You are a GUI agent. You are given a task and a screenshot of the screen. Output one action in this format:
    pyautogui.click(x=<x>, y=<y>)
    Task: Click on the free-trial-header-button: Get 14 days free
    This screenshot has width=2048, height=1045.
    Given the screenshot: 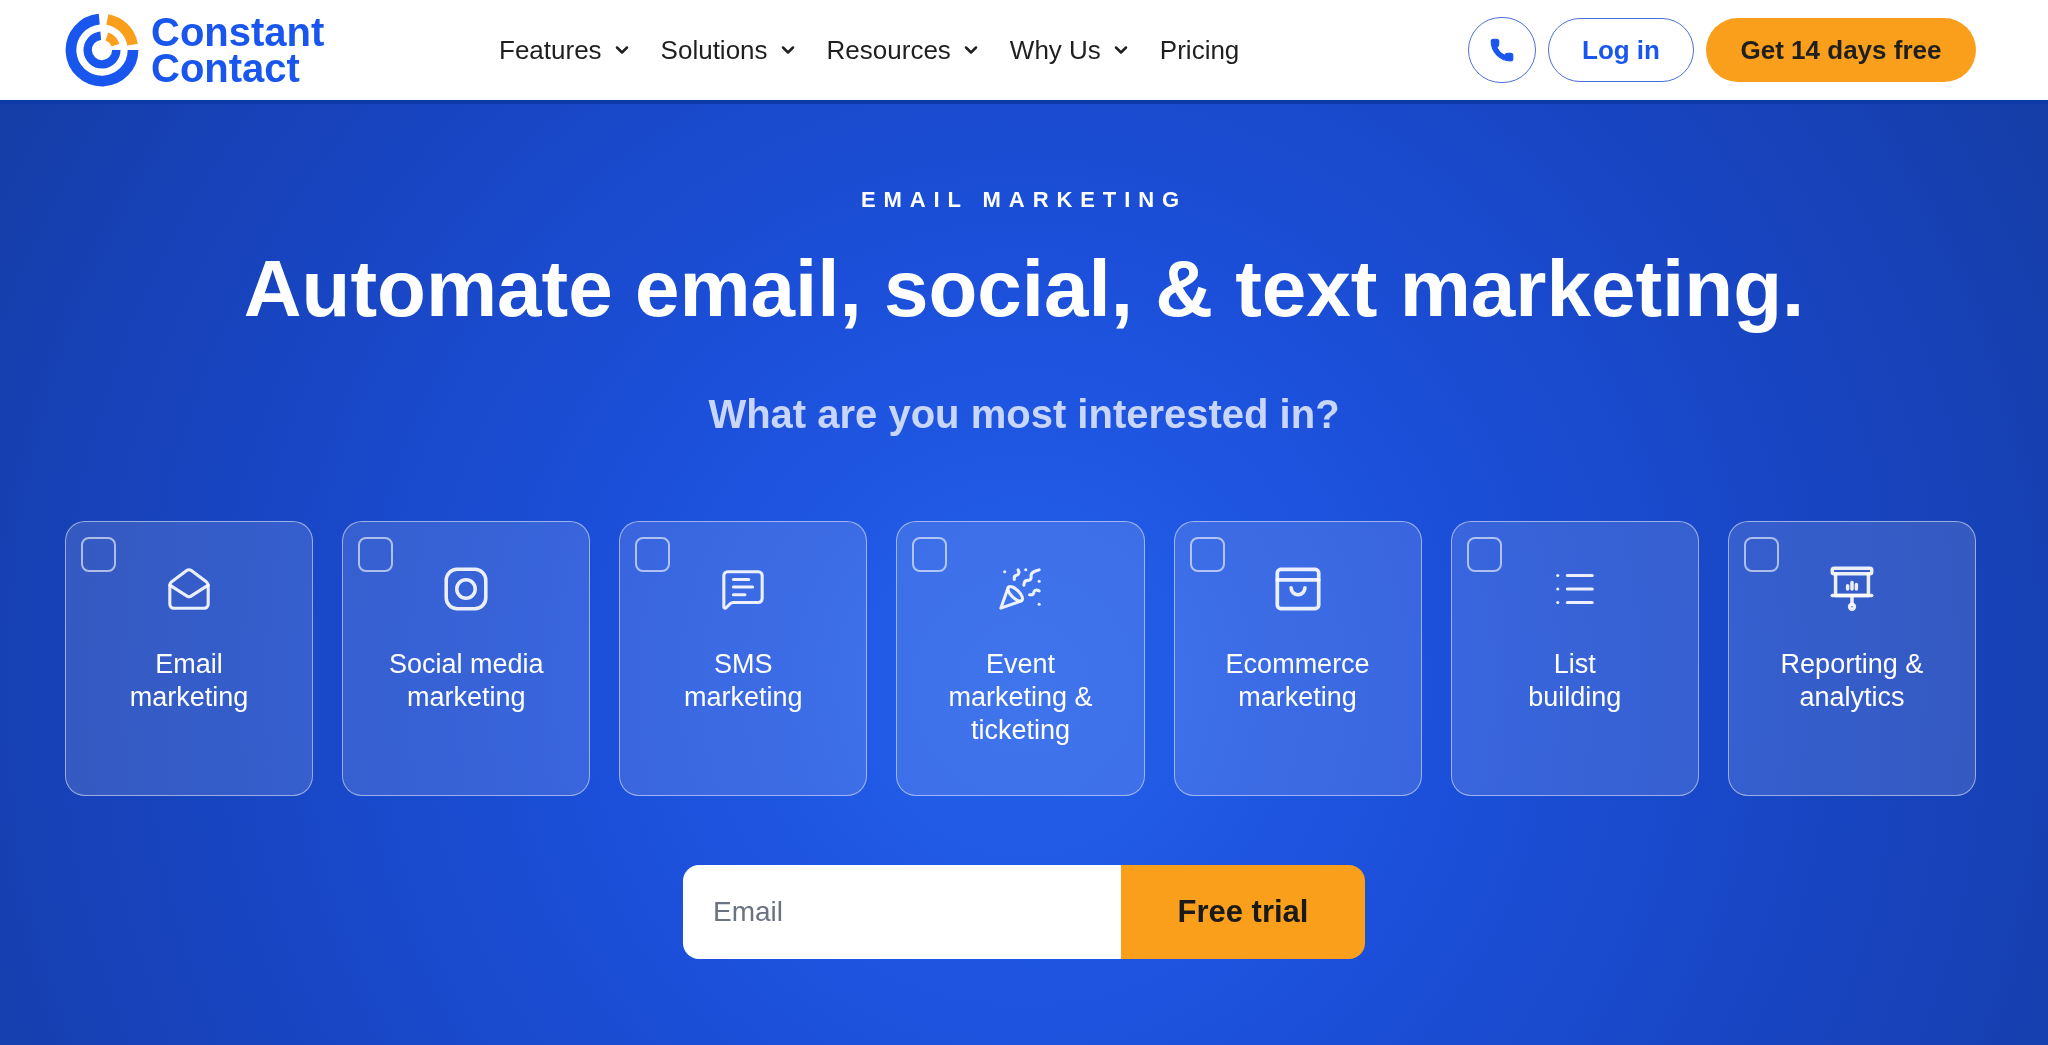 What is the action you would take?
    pyautogui.click(x=1841, y=50)
    